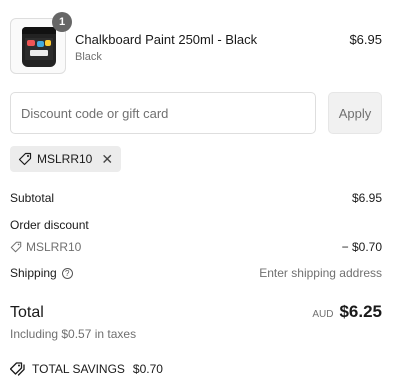 The height and width of the screenshot is (392, 400). What do you see at coordinates (323, 314) in the screenshot?
I see `currency-code: AUD` at bounding box center [323, 314].